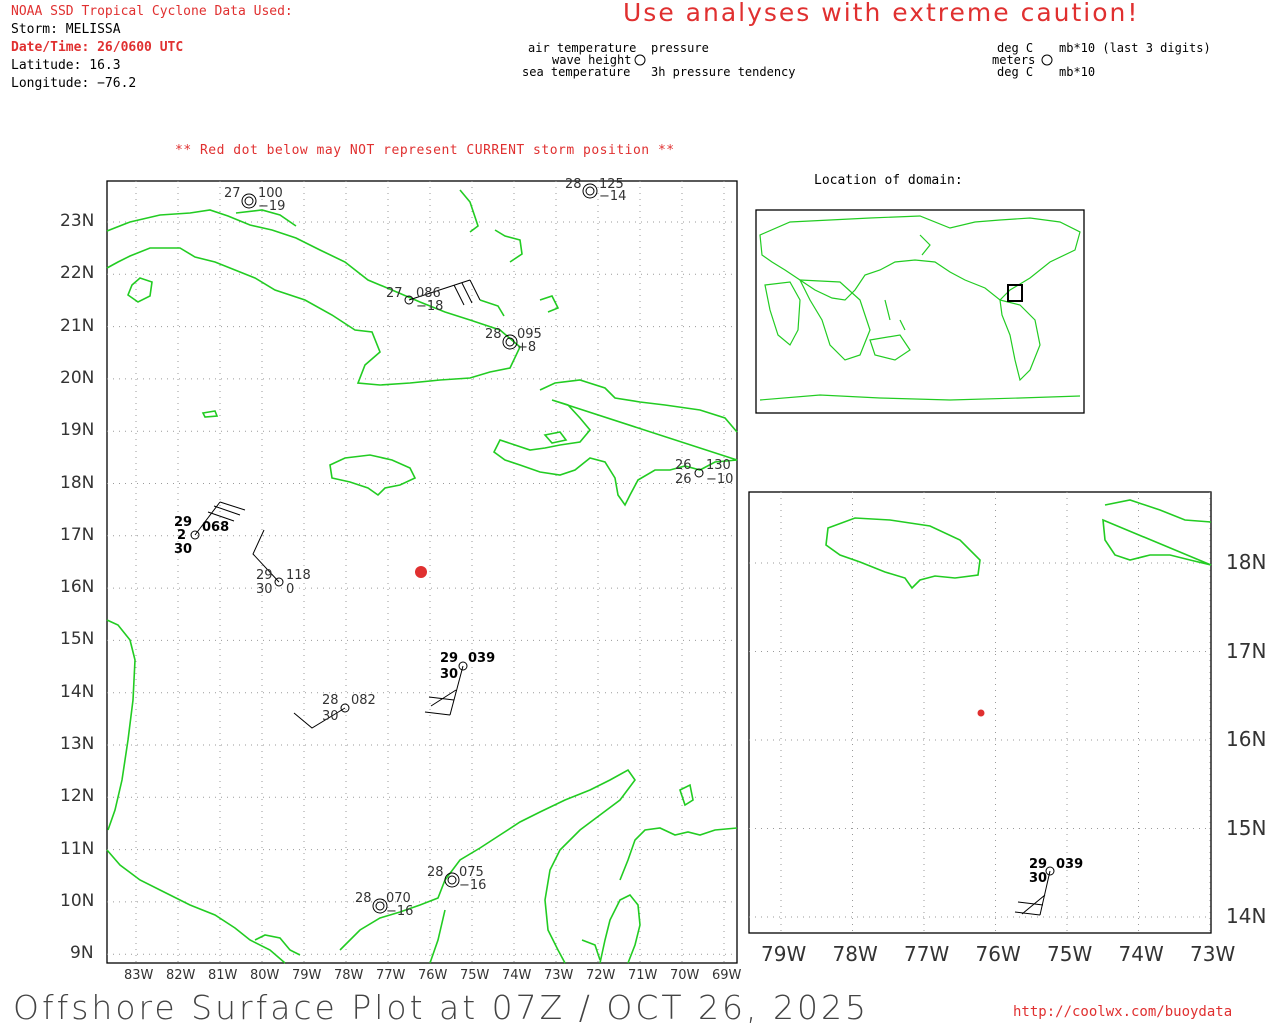  Describe the element at coordinates (643, 975) in the screenshot. I see `longitude-label: 71W` at that location.